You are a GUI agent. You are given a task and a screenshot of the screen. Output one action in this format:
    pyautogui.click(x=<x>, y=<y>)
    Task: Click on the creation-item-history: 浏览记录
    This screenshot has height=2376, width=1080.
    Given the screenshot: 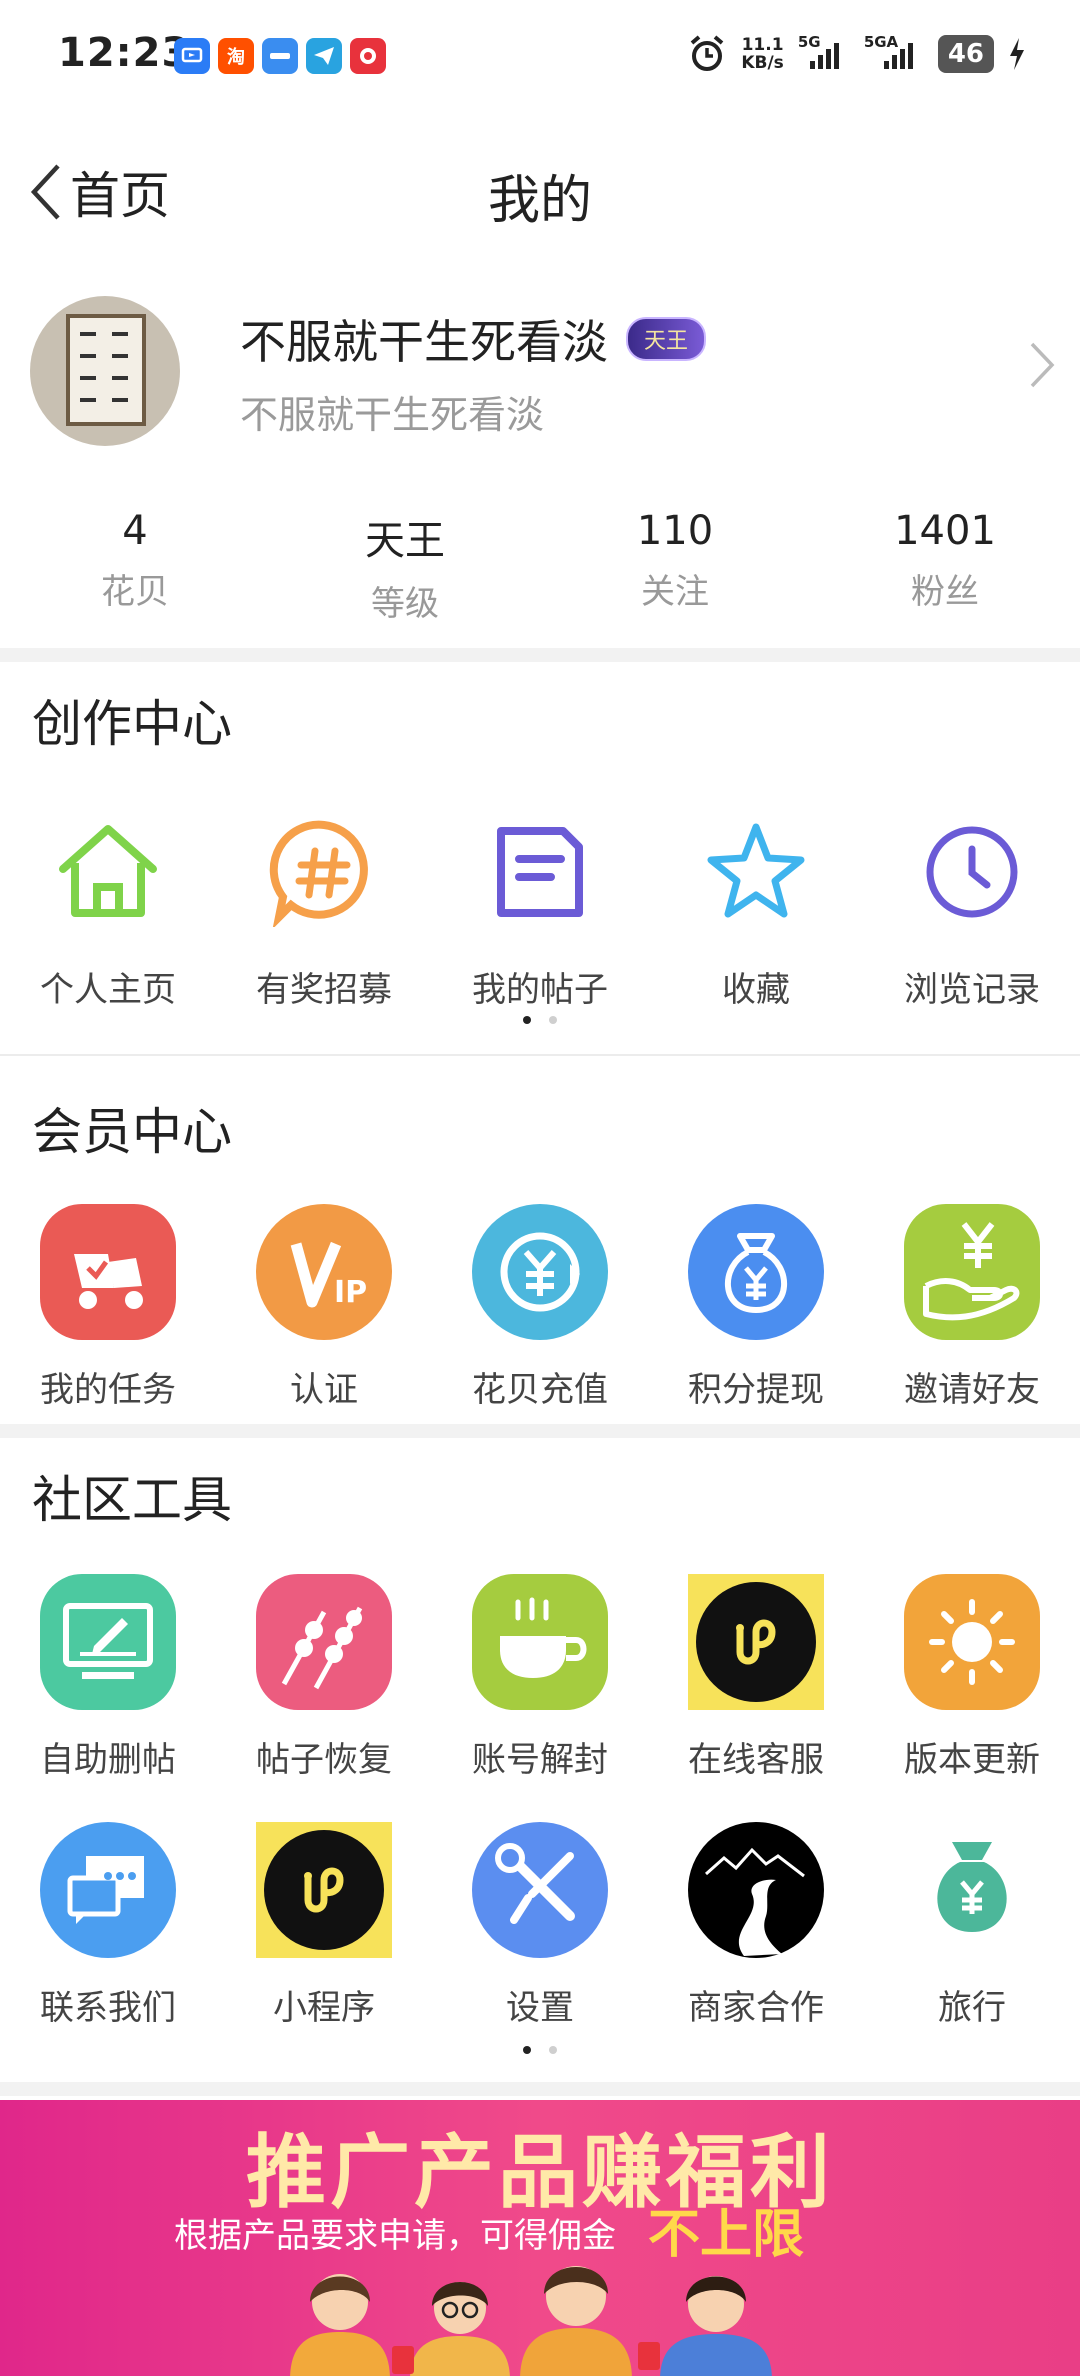 What is the action you would take?
    pyautogui.click(x=972, y=906)
    